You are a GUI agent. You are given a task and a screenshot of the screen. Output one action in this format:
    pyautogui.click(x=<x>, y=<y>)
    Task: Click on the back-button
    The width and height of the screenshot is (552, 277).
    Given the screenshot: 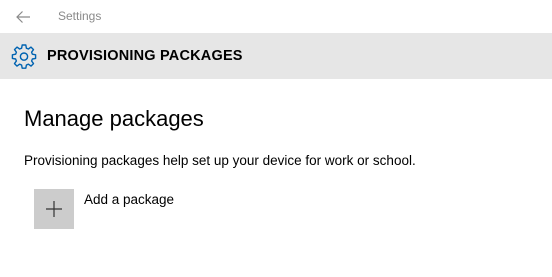 What is the action you would take?
    pyautogui.click(x=23, y=16)
    